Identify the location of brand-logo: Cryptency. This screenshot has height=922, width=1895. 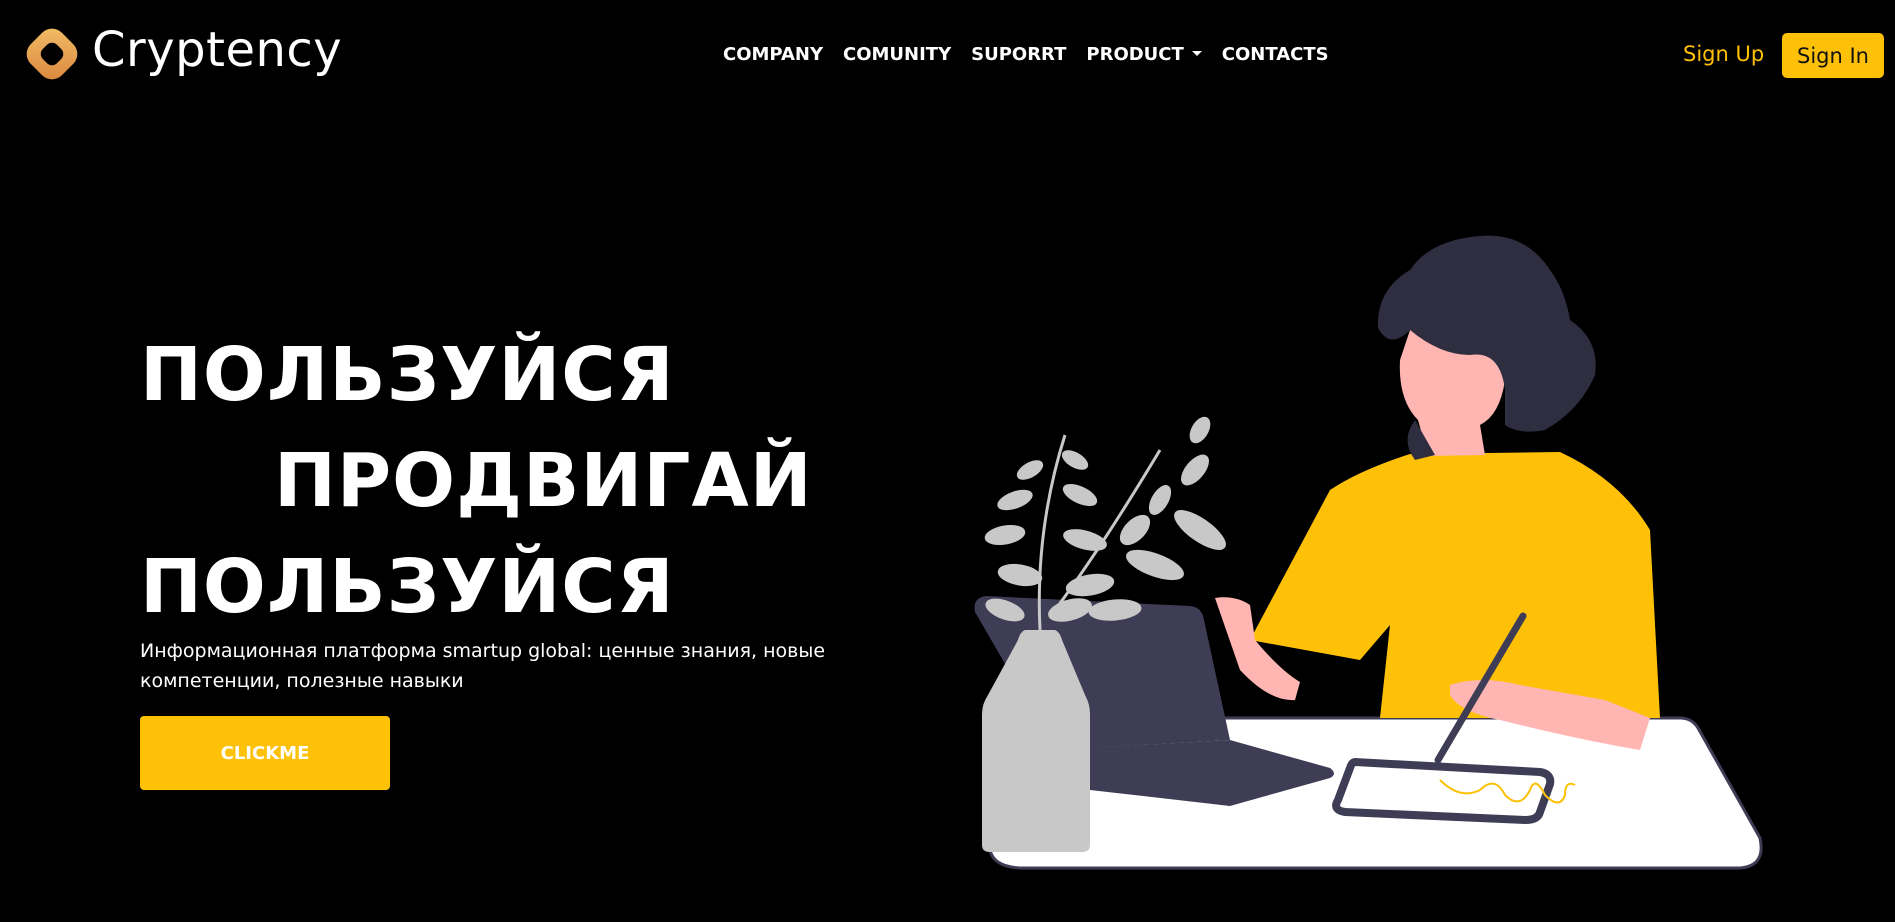
(180, 54).